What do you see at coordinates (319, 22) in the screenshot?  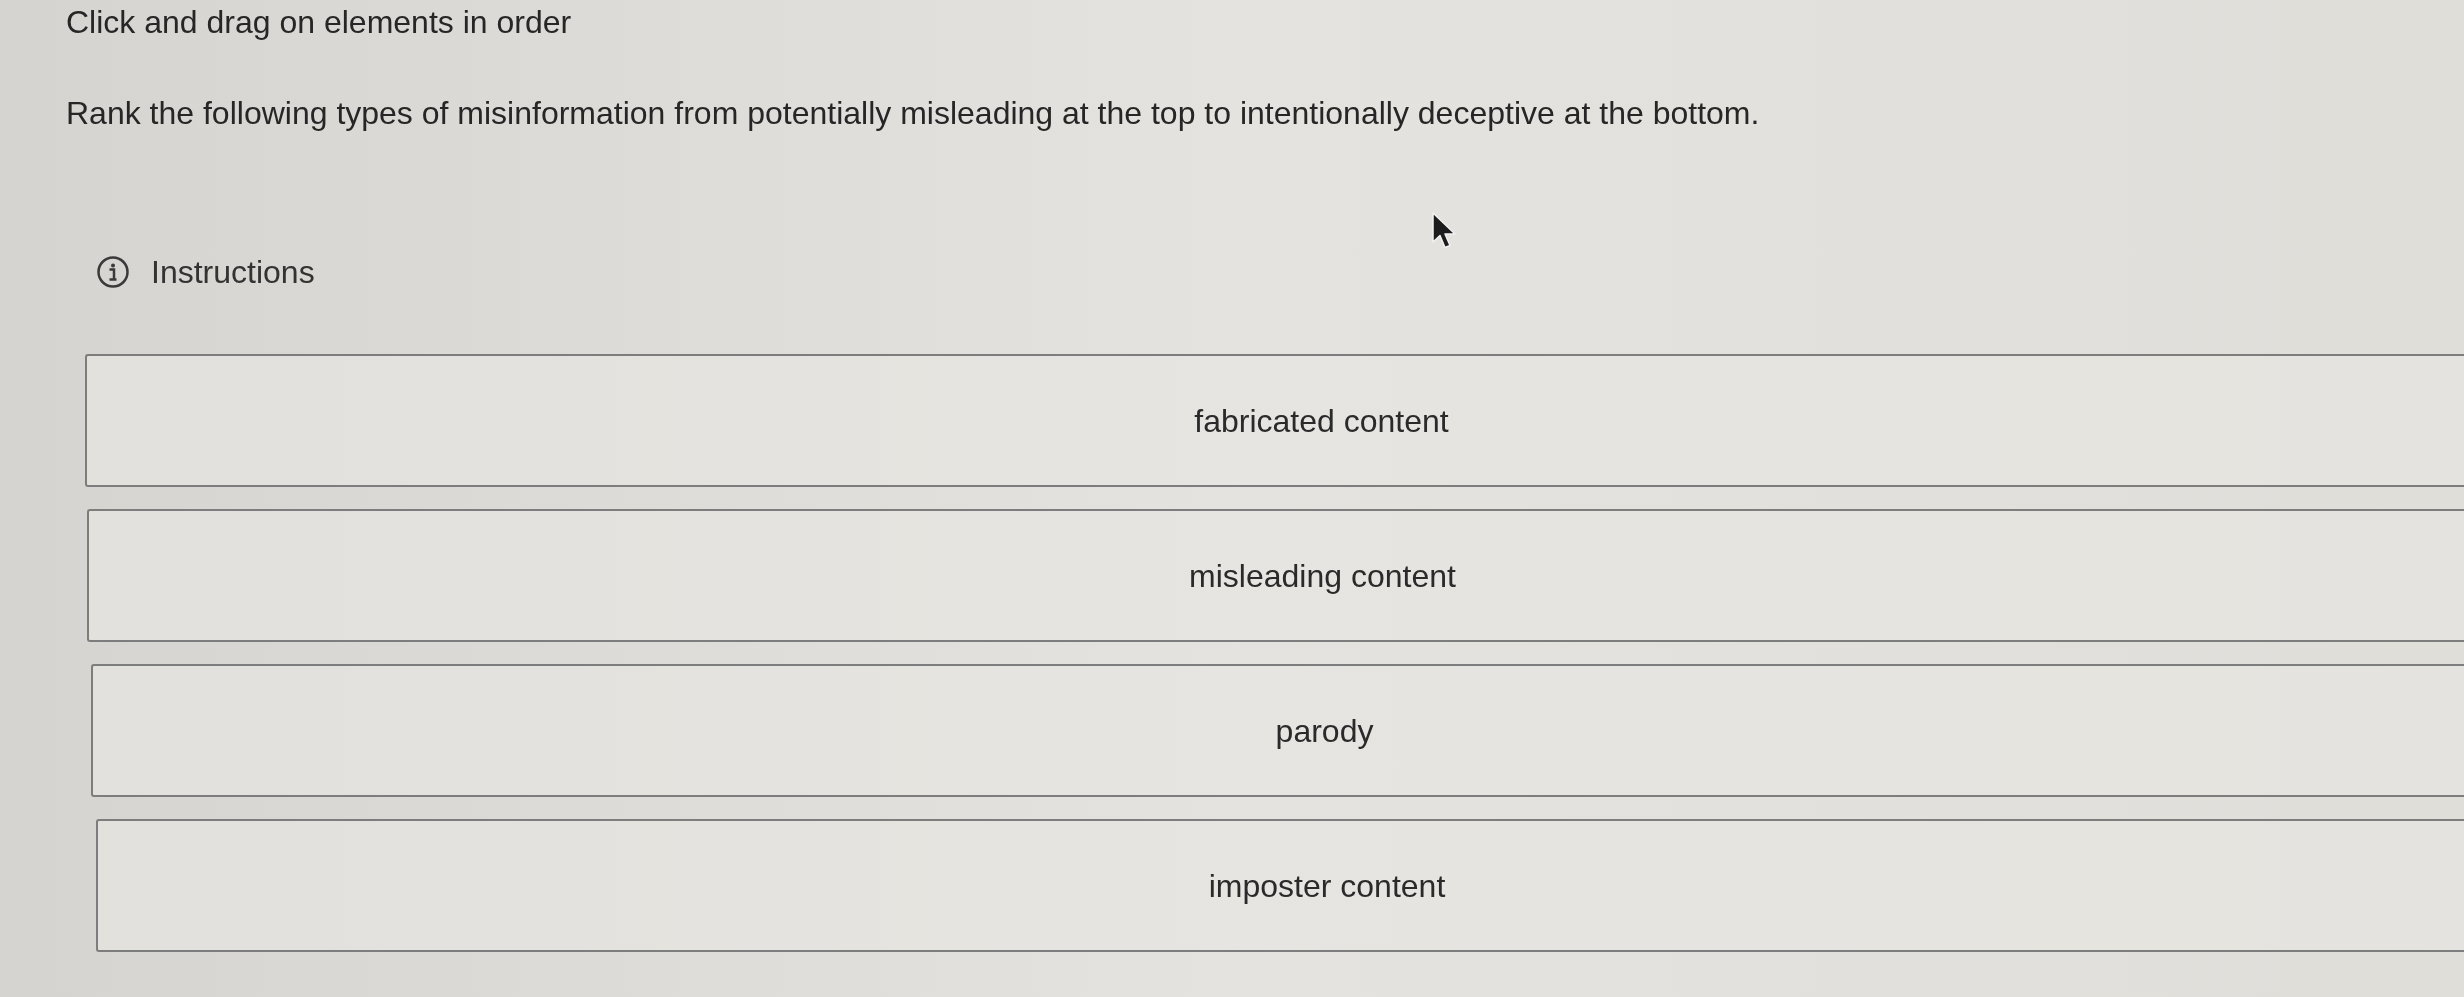 I see `task-title: Click and drag on elements in order` at bounding box center [319, 22].